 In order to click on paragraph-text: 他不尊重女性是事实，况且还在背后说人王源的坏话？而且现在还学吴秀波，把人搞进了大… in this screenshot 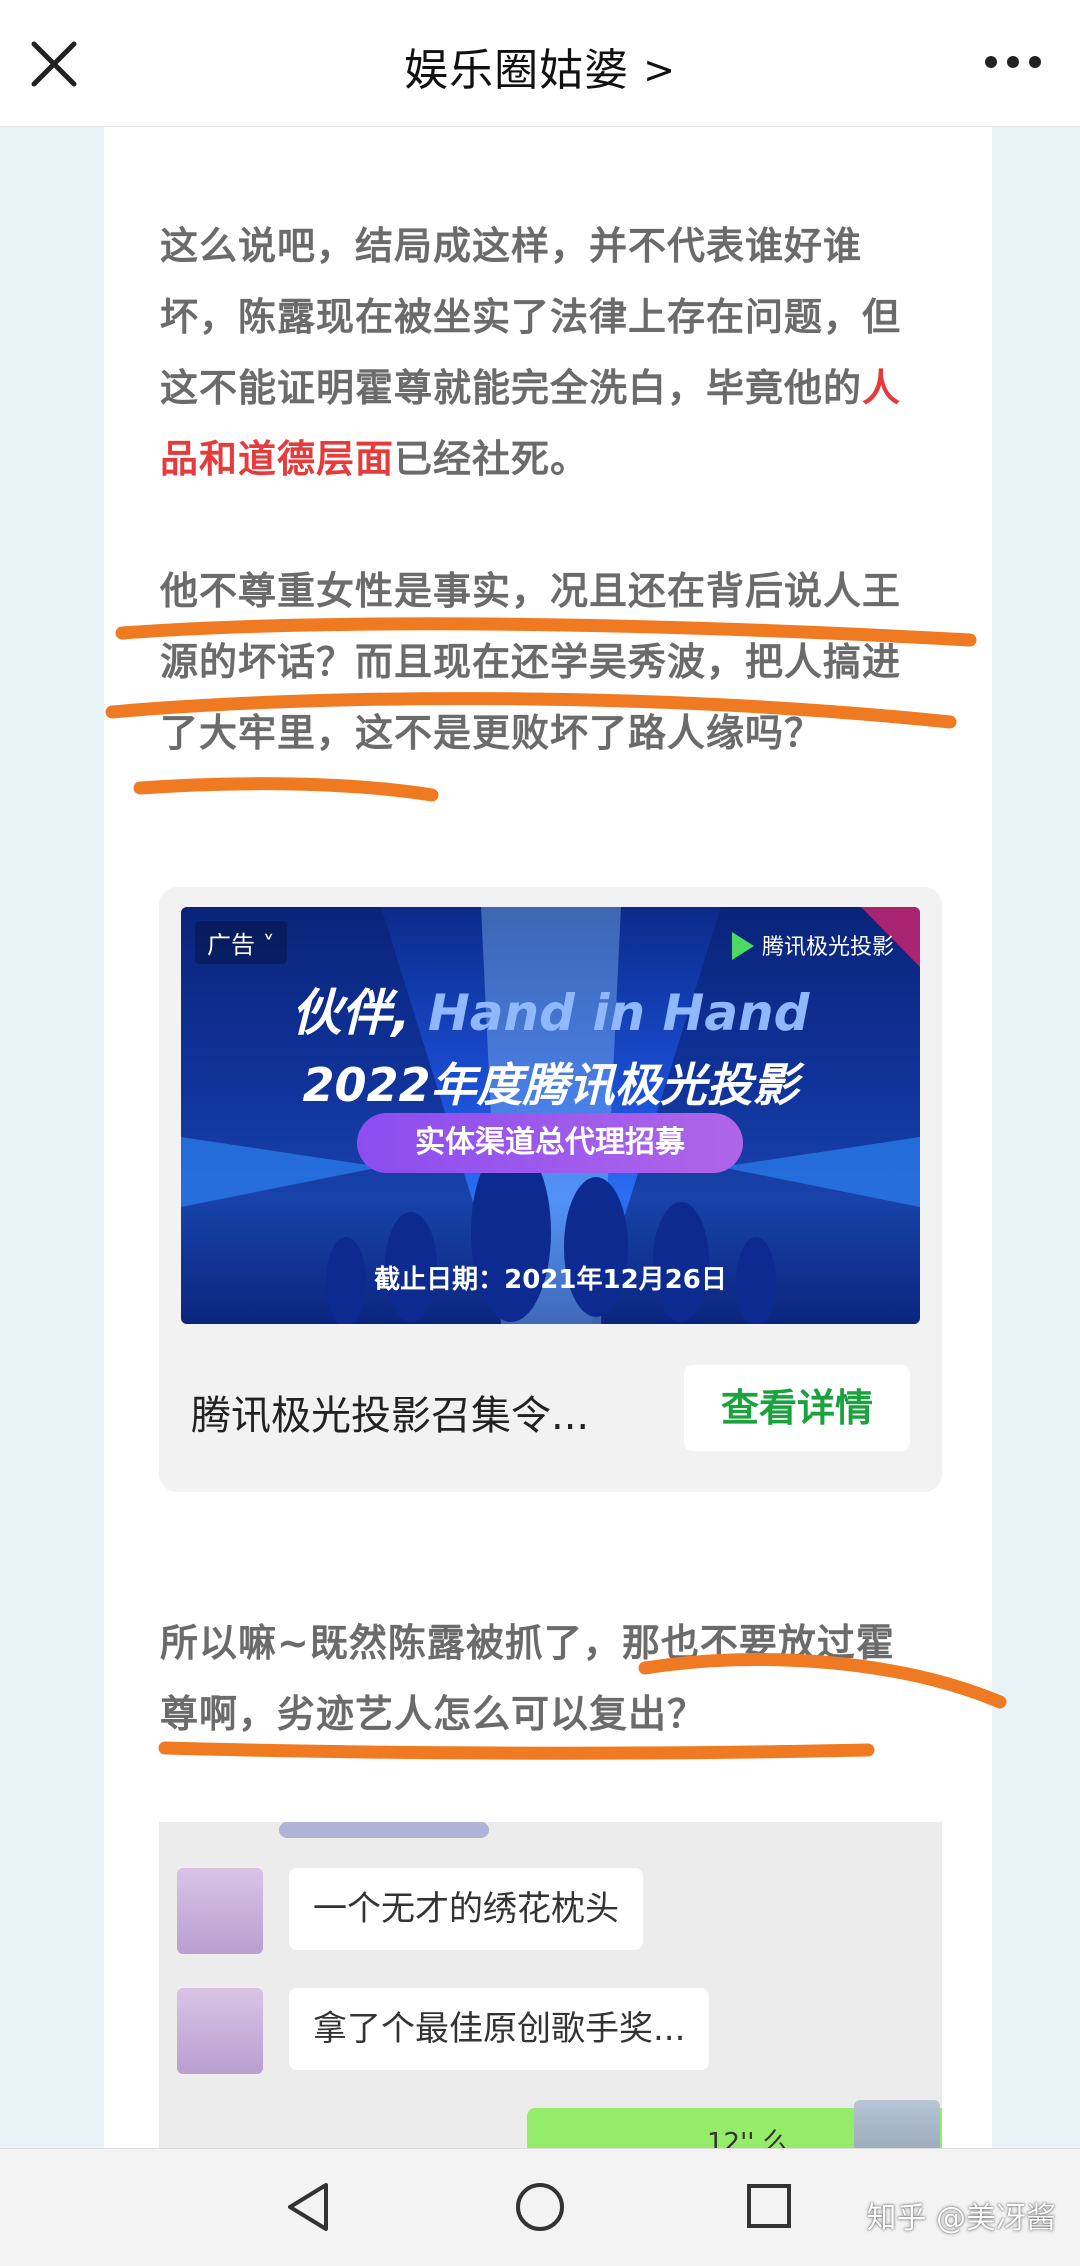, I will do `click(531, 662)`.